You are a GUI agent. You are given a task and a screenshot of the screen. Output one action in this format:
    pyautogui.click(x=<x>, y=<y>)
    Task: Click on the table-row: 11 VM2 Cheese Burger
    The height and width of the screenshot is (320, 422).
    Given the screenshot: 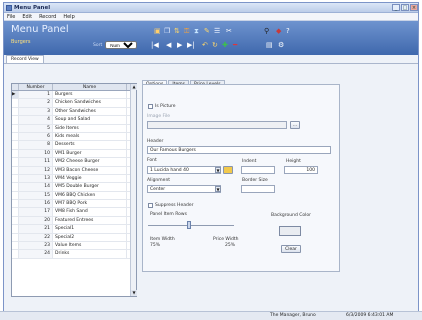 What is the action you would take?
    pyautogui.click(x=74, y=162)
    